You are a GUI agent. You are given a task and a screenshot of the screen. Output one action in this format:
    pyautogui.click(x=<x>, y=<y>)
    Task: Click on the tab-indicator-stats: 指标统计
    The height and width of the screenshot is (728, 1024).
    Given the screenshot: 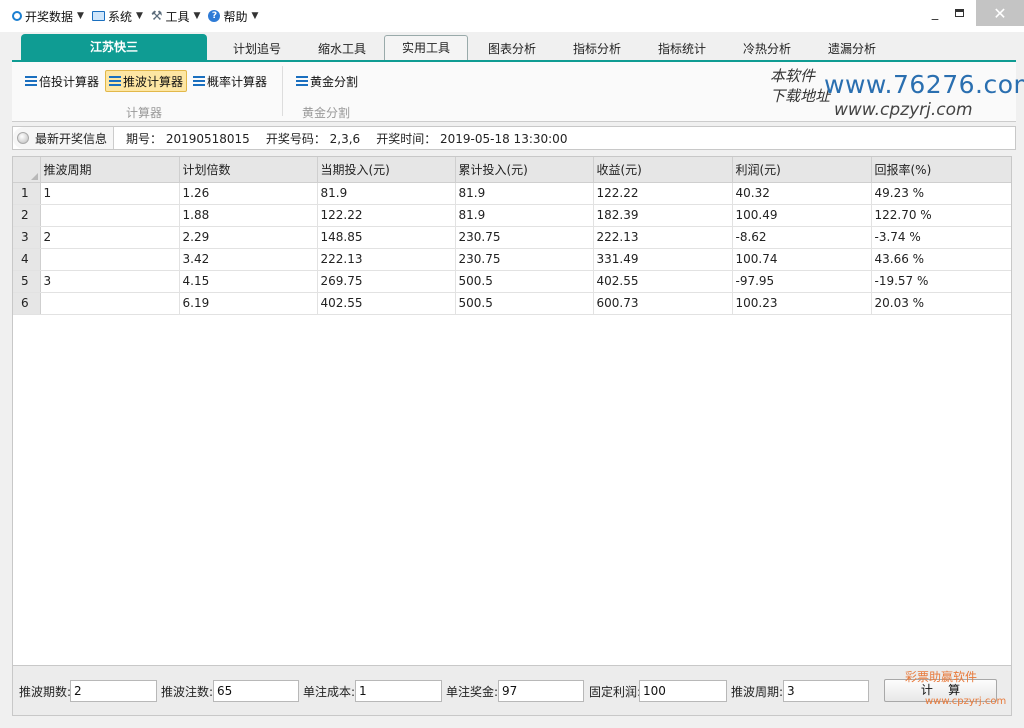 What is the action you would take?
    pyautogui.click(x=682, y=49)
    